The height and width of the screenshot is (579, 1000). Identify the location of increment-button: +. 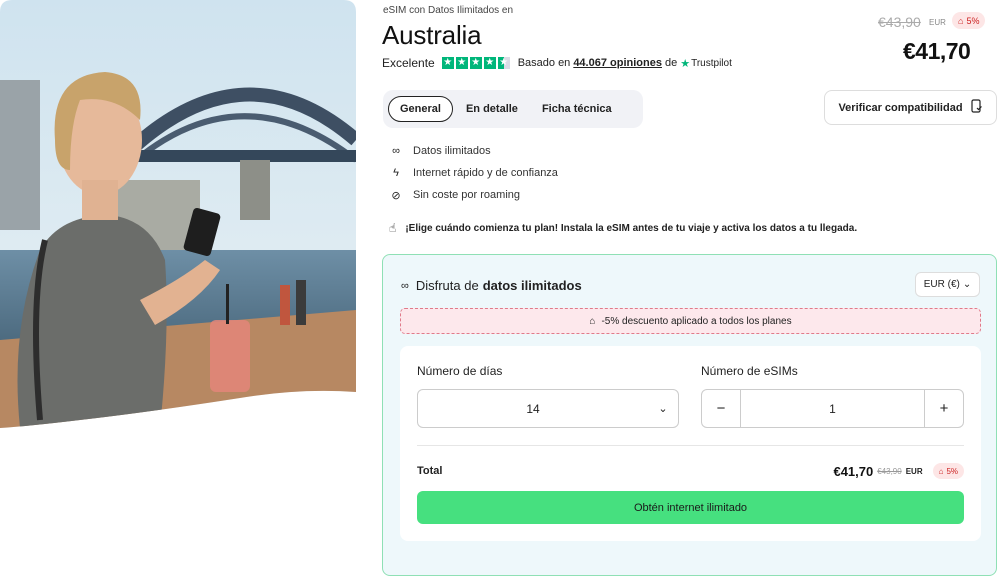
(943, 408).